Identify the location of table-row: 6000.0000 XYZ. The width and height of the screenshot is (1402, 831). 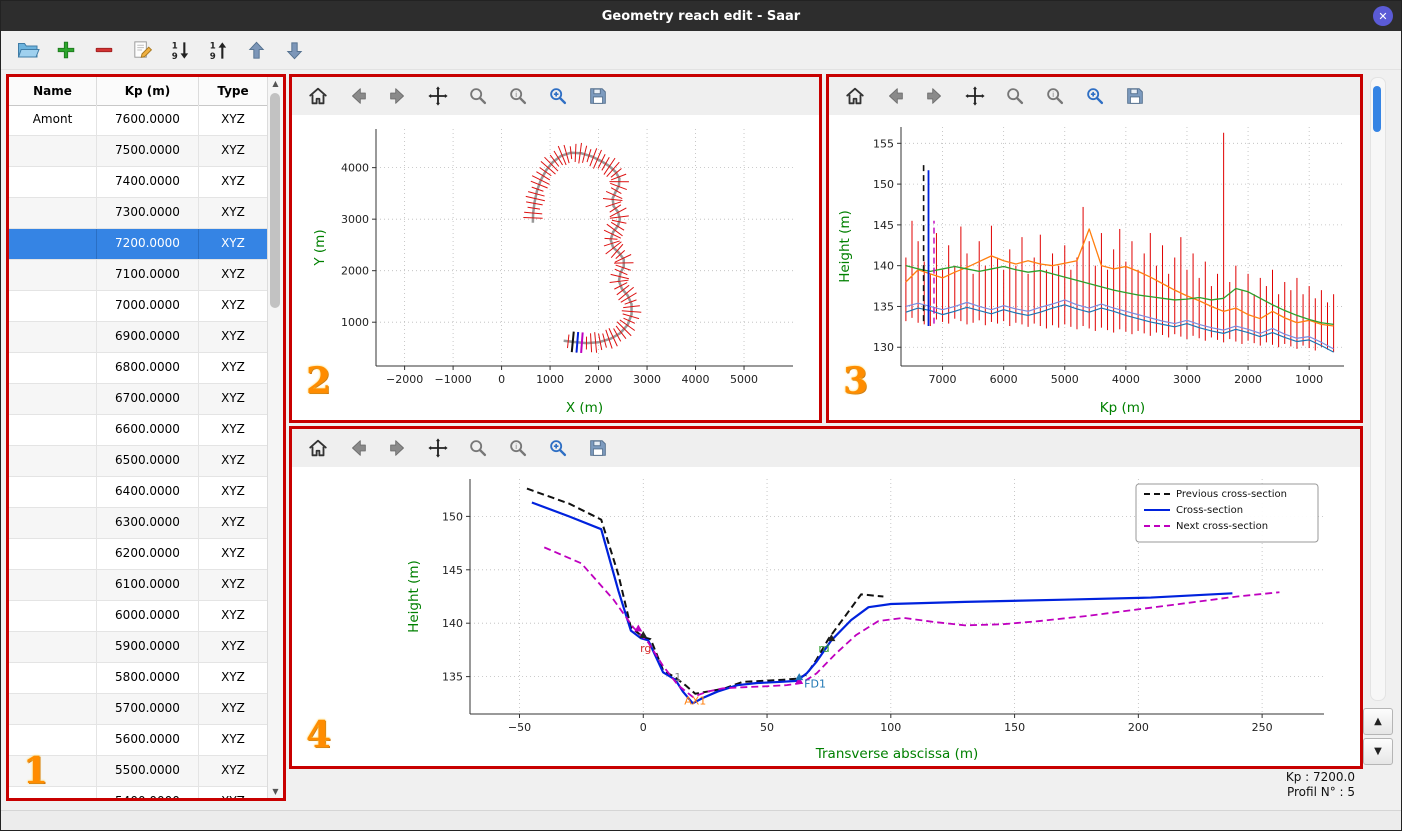
(138, 616).